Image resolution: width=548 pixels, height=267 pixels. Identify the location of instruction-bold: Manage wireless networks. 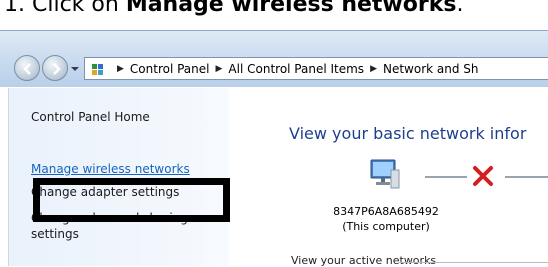
(291, 8).